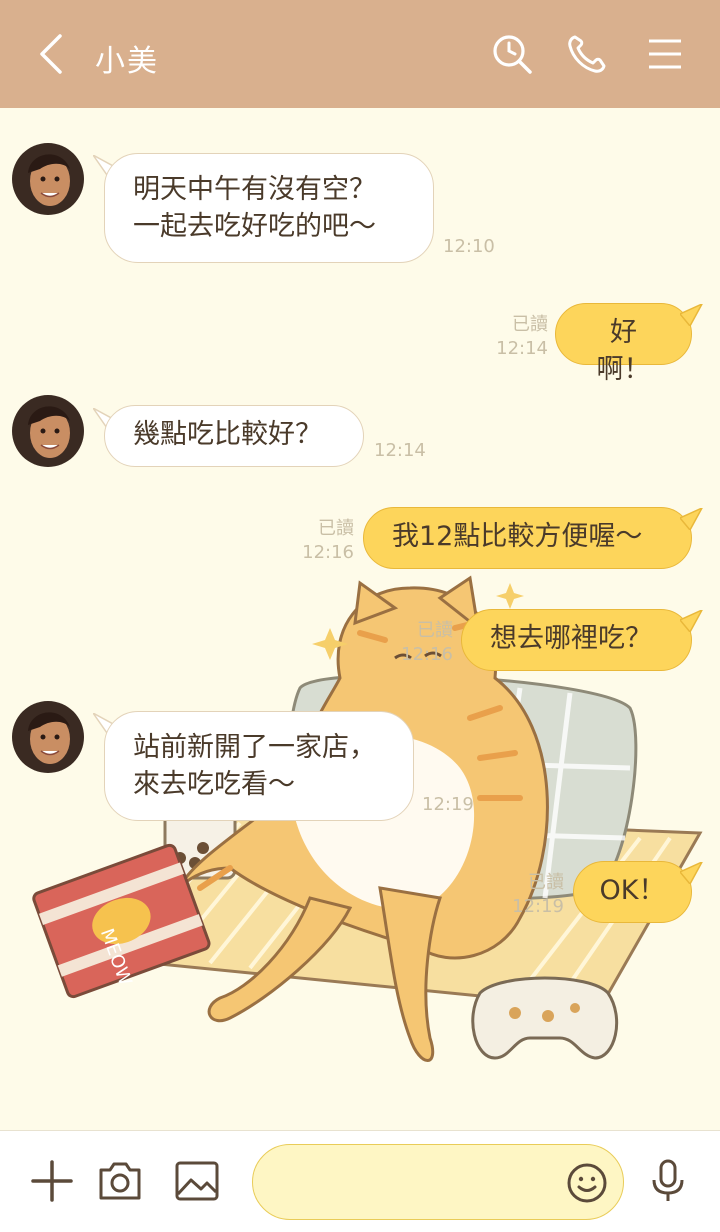 The width and height of the screenshot is (720, 1232). What do you see at coordinates (360, 54) in the screenshot?
I see `chat-header: 小美` at bounding box center [360, 54].